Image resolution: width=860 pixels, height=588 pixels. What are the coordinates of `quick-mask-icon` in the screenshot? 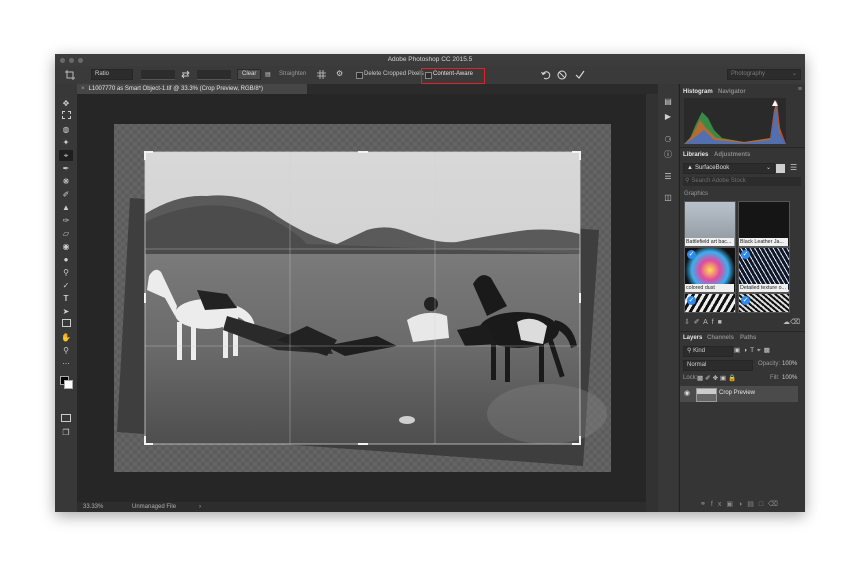 It's located at (66, 419).